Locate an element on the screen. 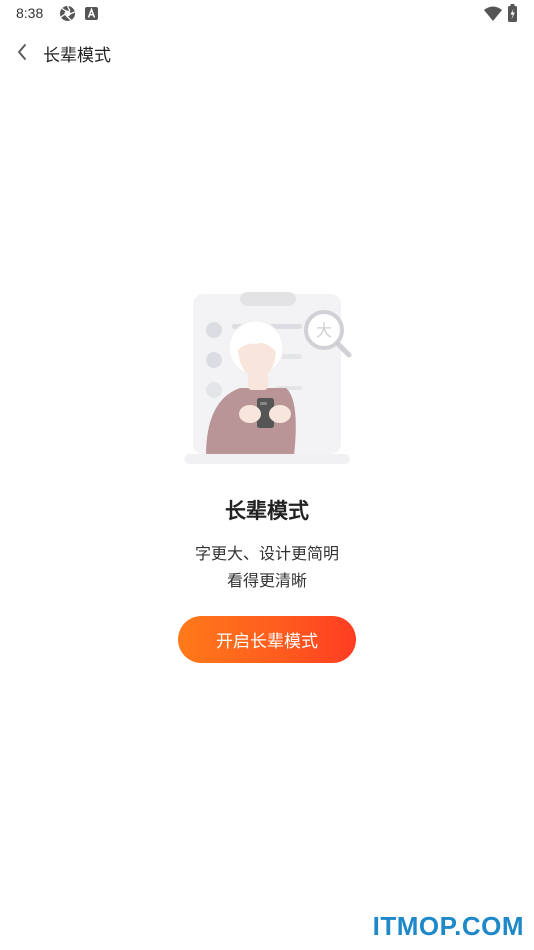 The image size is (534, 950). battery-charging-icon is located at coordinates (512, 13).